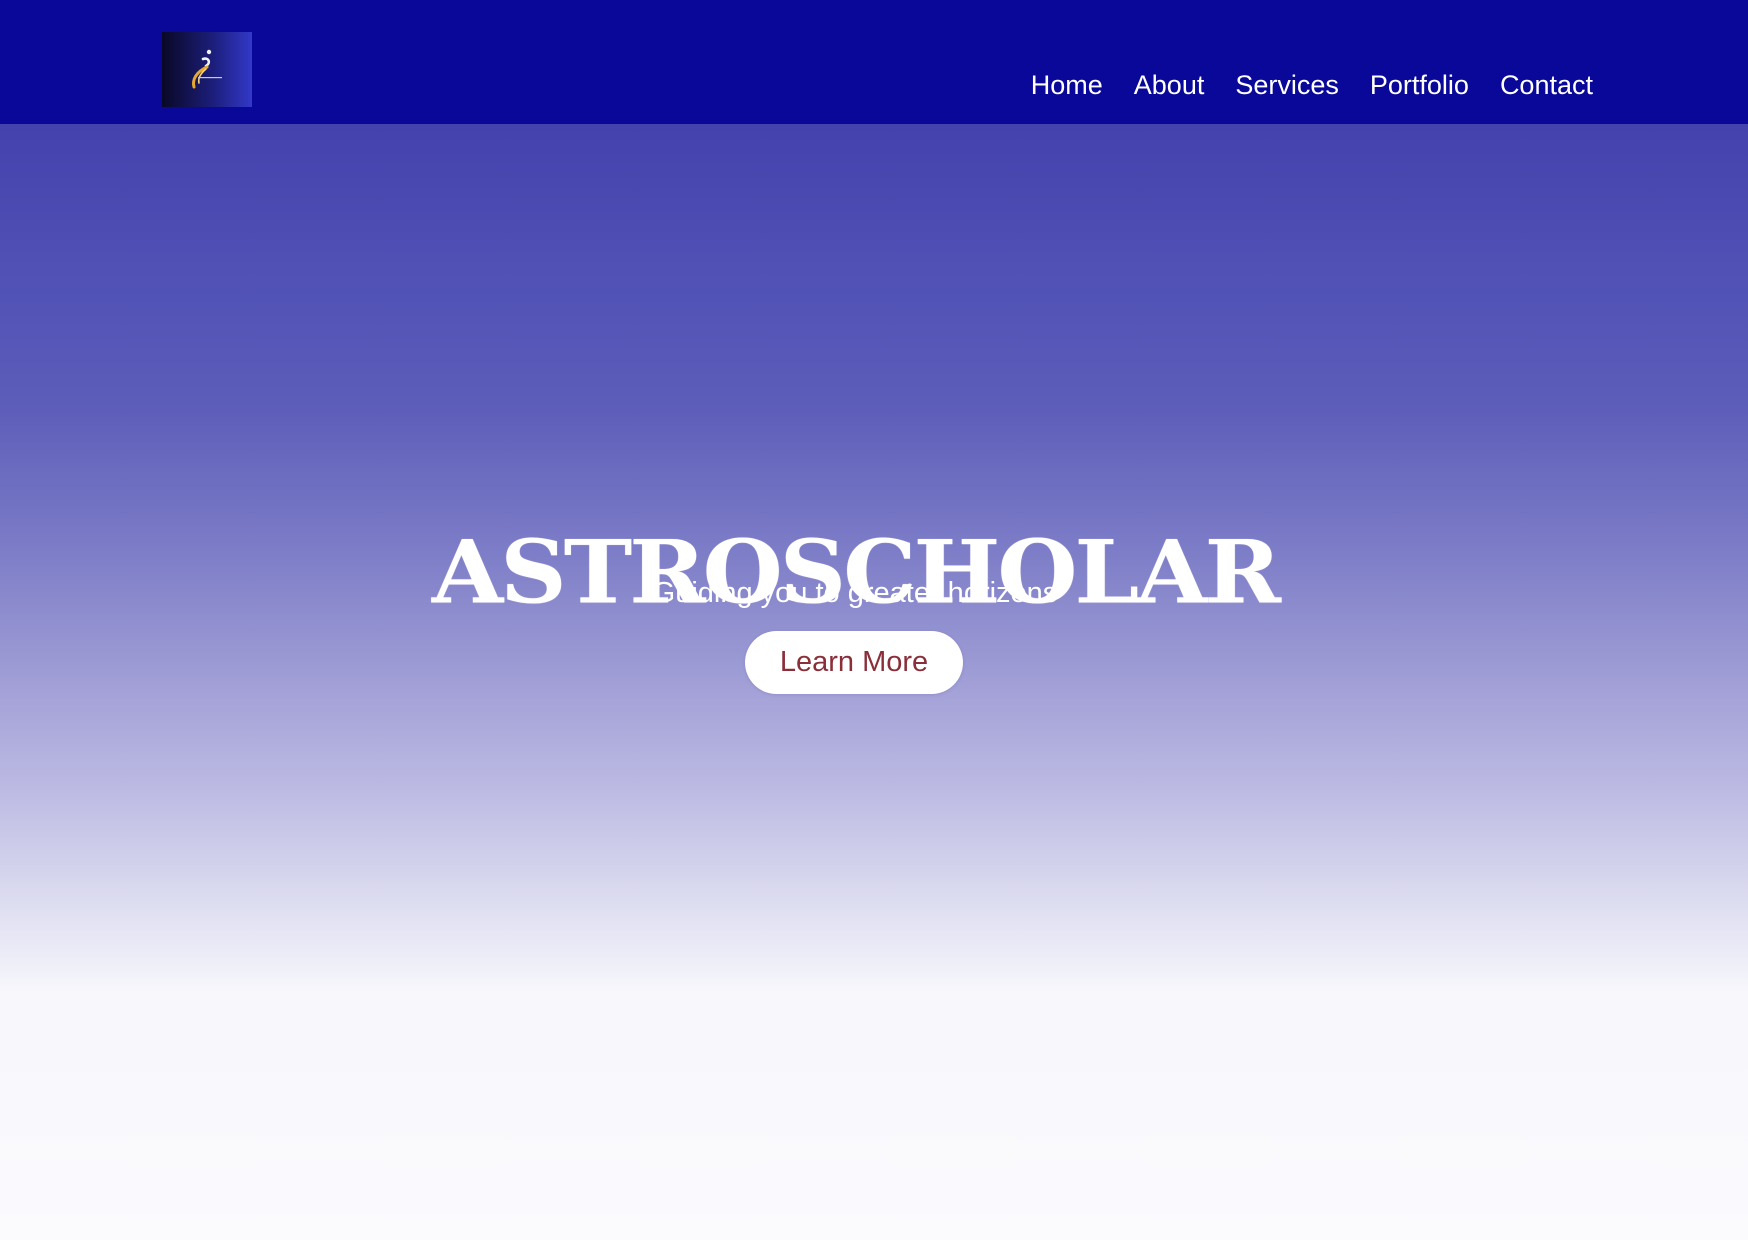 The image size is (1748, 1240). I want to click on main-nav: Home About Services Portfolio Contact, so click(1312, 85).